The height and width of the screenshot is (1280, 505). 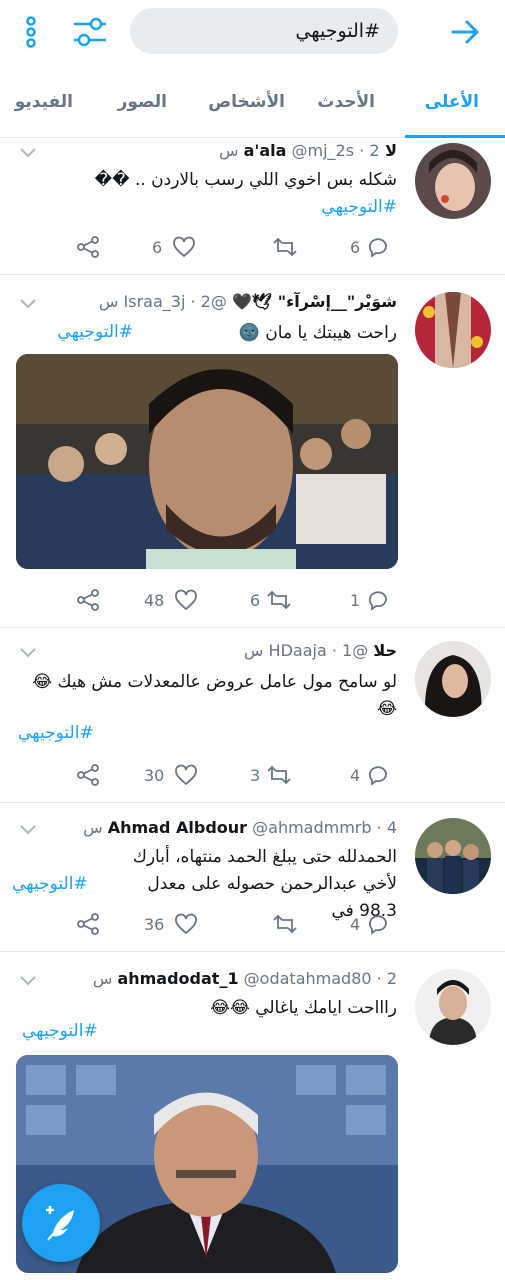 What do you see at coordinates (317, 333) in the screenshot?
I see `tweet-text: راحت هيبتك يا مان 🌚` at bounding box center [317, 333].